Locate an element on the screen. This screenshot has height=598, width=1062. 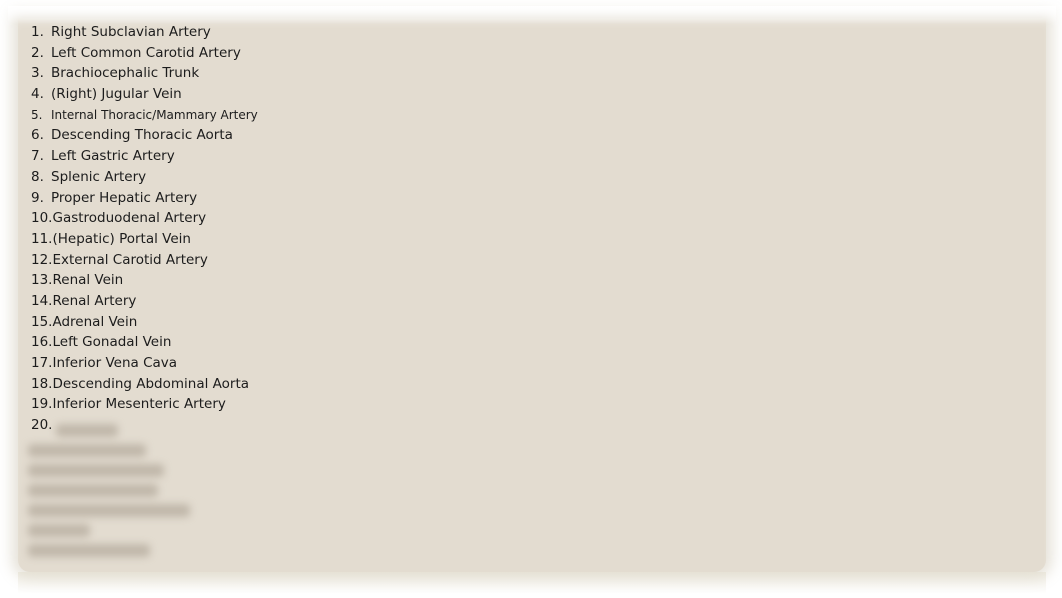
item-number: 6. is located at coordinates (37, 135).